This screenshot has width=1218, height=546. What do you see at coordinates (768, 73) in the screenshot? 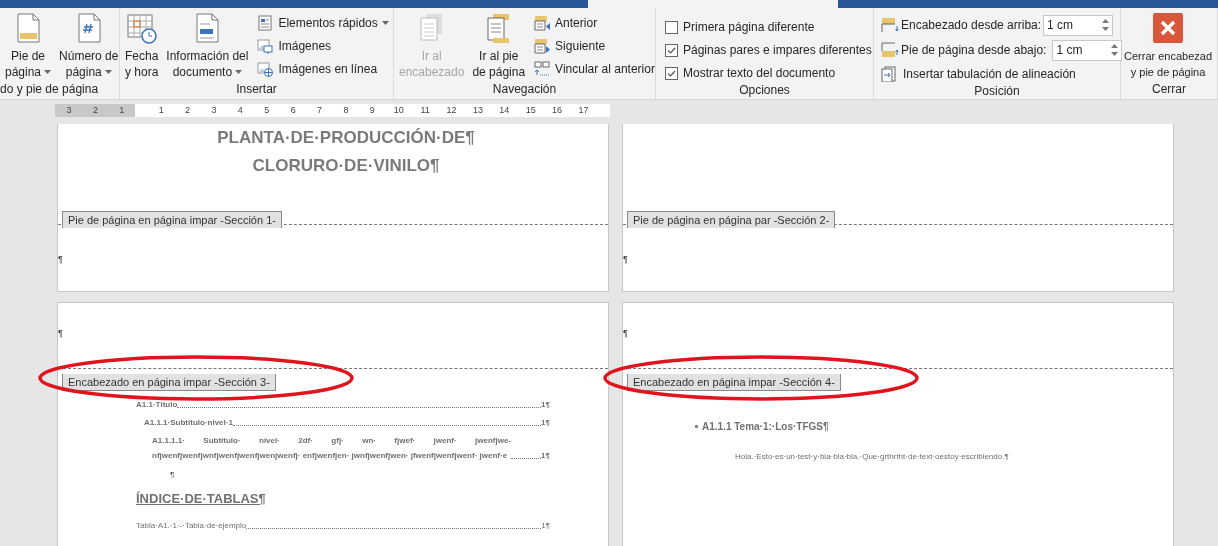
I see `option-checkbox: Mostrar texto del documento` at bounding box center [768, 73].